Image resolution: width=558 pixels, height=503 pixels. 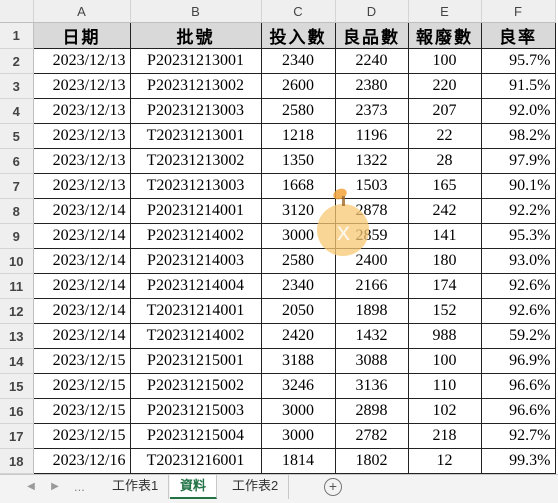 I want to click on cell: 3246, so click(x=298, y=386).